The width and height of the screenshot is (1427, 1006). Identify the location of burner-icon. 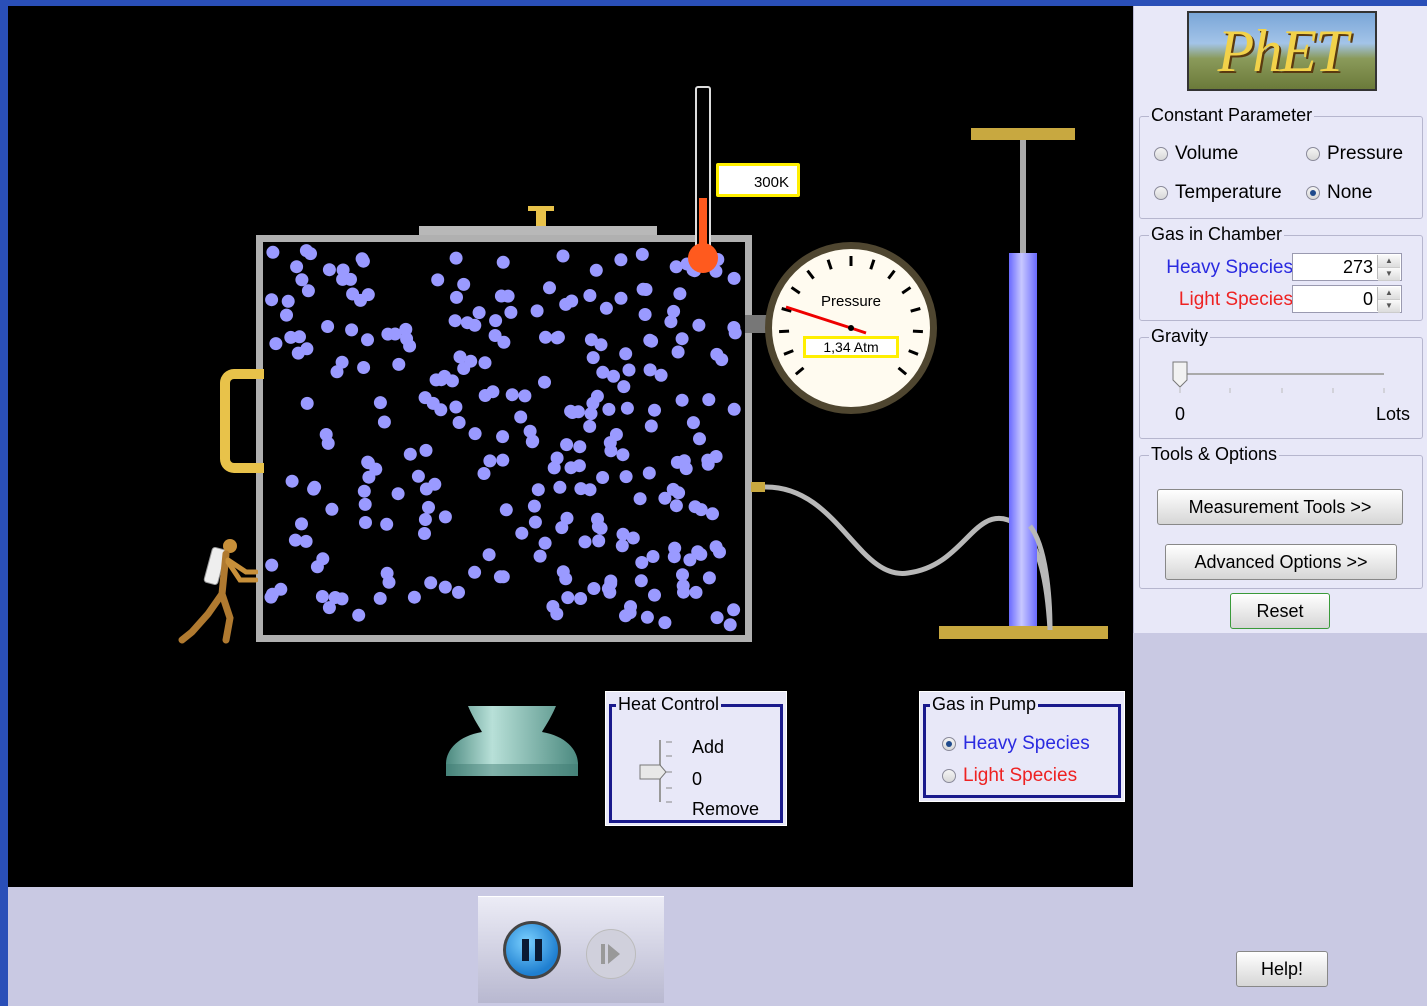
(512, 741).